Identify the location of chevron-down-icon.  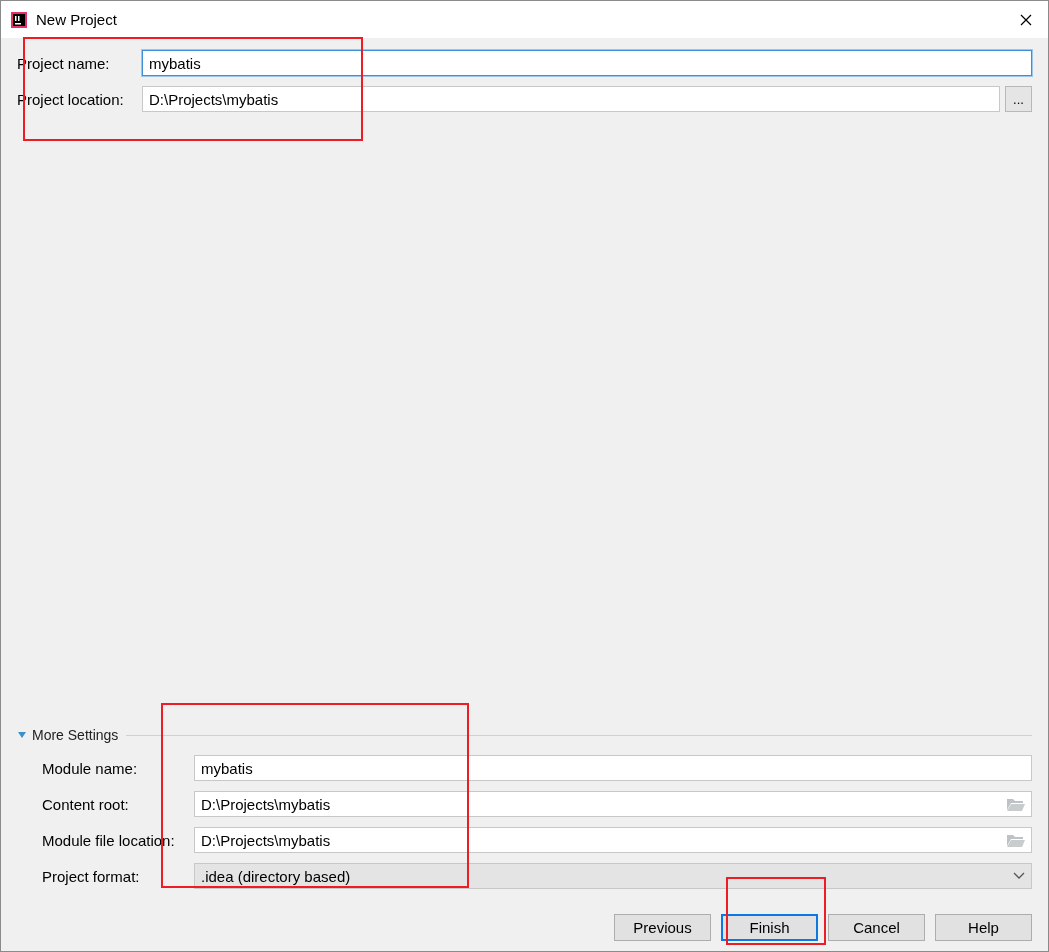
(1019, 876).